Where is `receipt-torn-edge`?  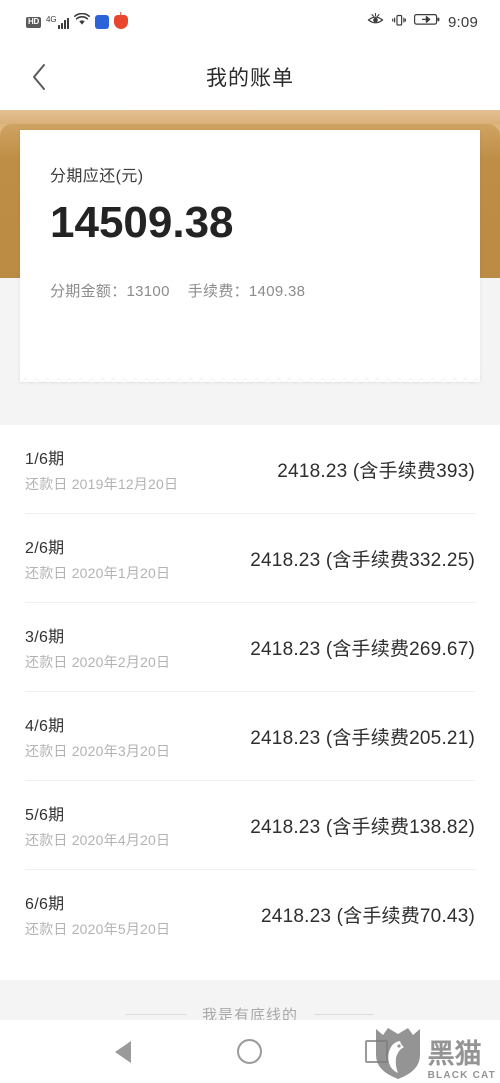
receipt-torn-edge is located at coordinates (250, 377).